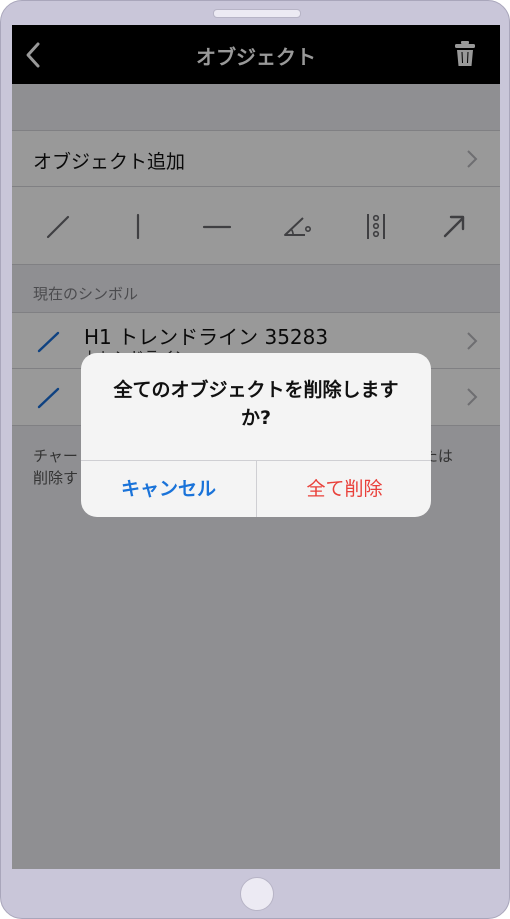 This screenshot has width=510, height=919. Describe the element at coordinates (257, 894) in the screenshot. I see `home-button` at that location.